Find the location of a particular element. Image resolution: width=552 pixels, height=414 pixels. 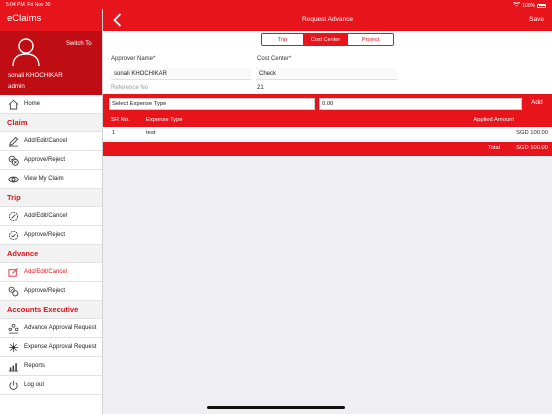

status-time-date: 5:04 PM Fri Nov 30 is located at coordinates (28, 5).